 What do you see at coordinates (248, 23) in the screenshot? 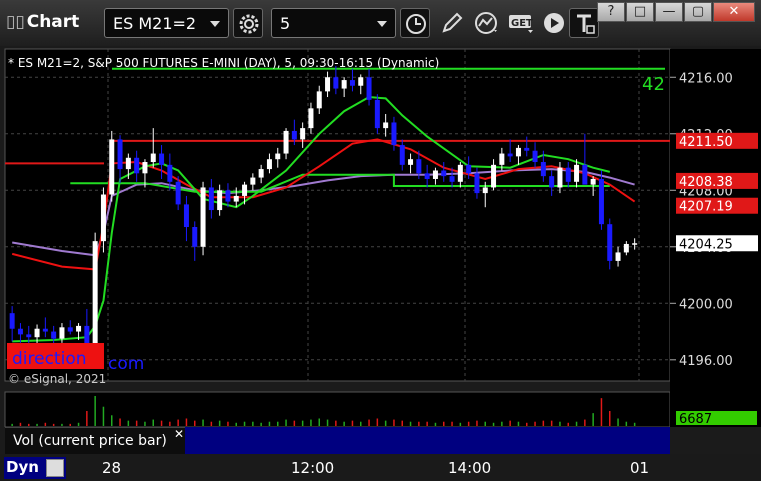
I see `settings-button` at bounding box center [248, 23].